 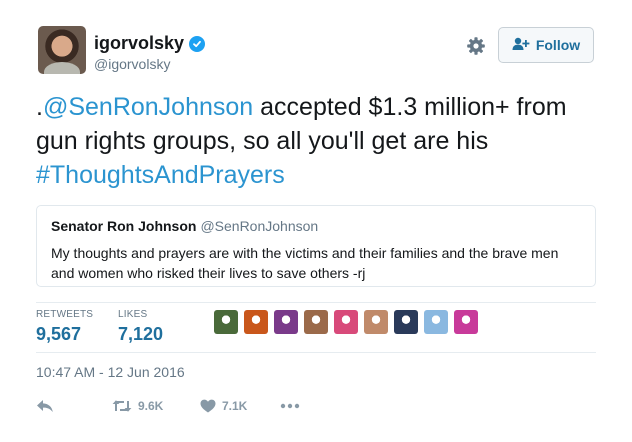 I want to click on more-icon, so click(x=290, y=406).